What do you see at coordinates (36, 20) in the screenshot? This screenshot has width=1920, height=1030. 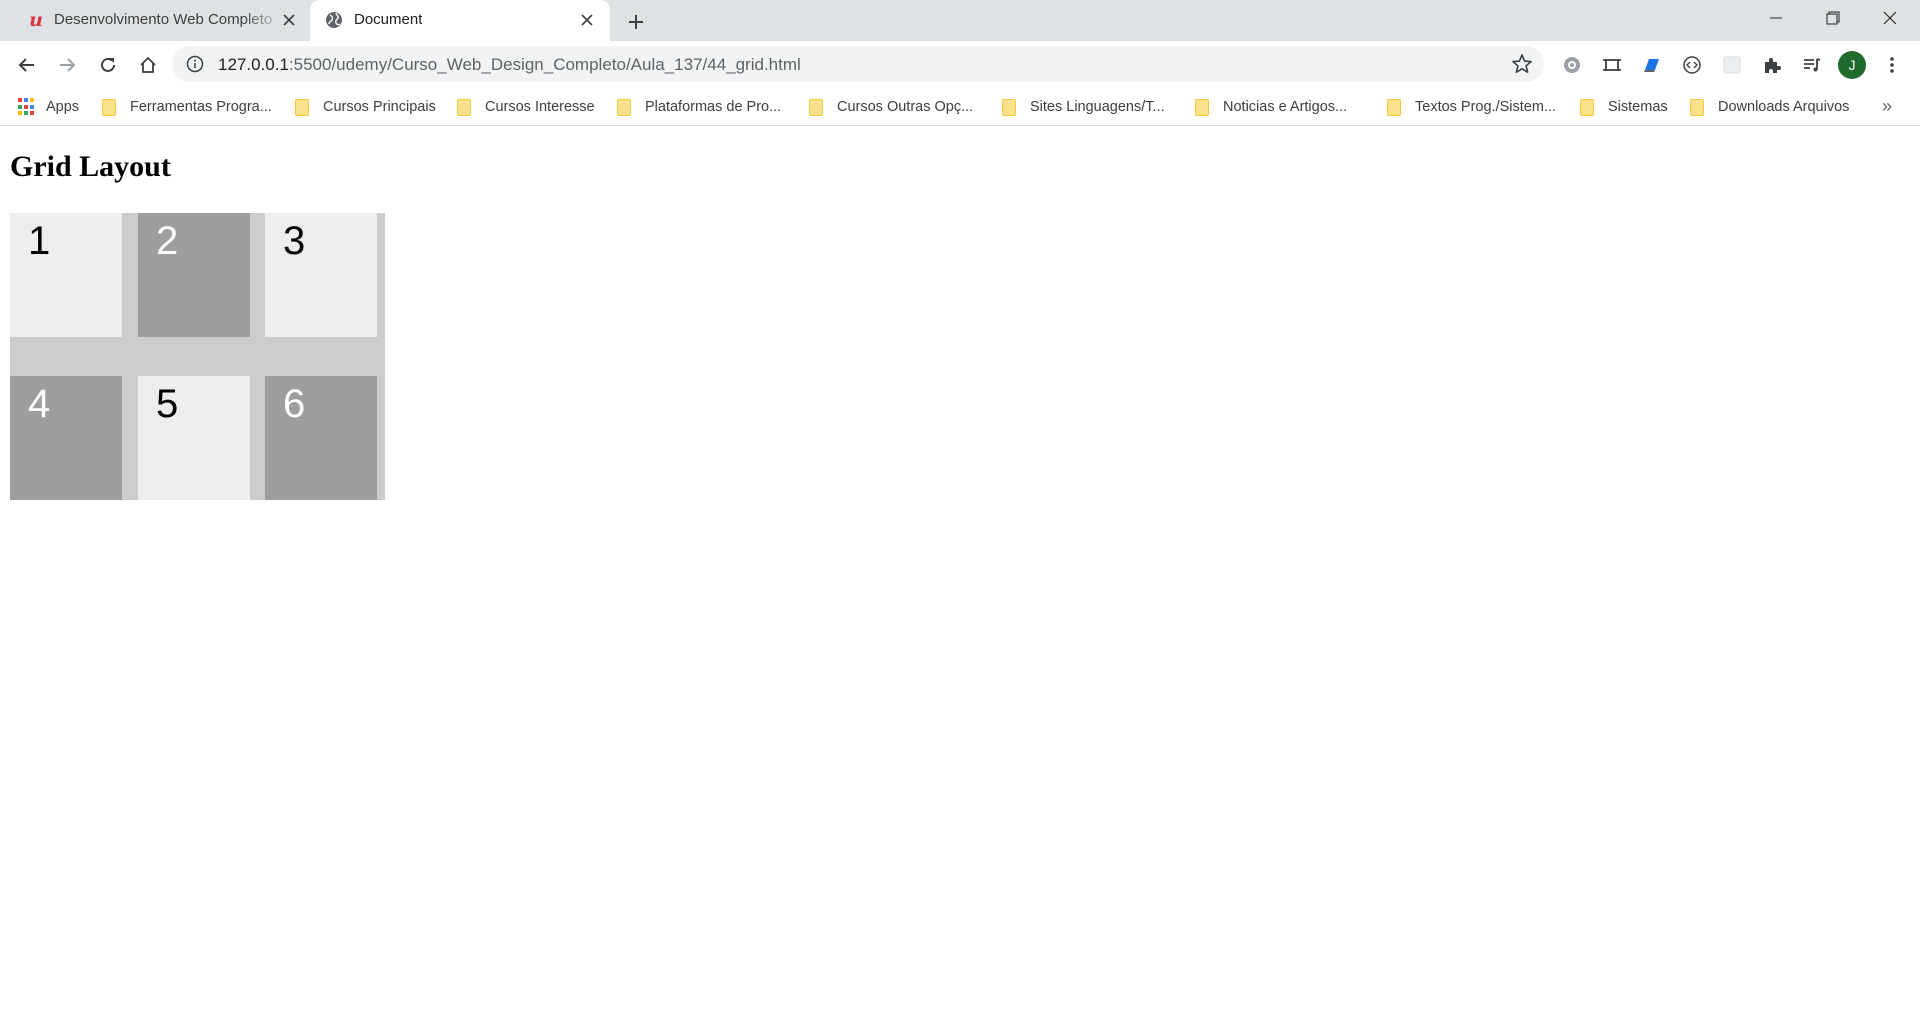 I see `udemy-logo-icon: u` at bounding box center [36, 20].